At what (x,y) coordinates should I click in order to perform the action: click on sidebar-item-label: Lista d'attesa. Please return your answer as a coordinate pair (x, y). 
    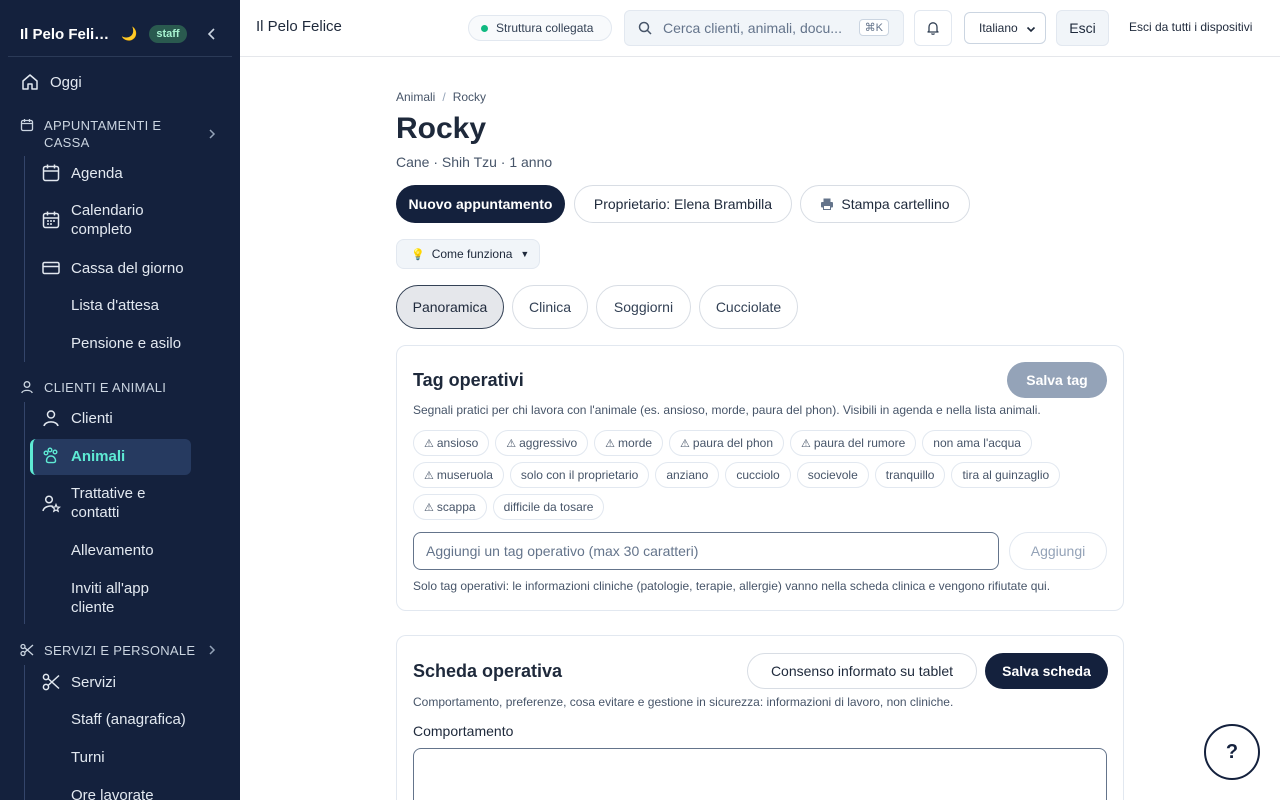
    Looking at the image, I should click on (115, 305).